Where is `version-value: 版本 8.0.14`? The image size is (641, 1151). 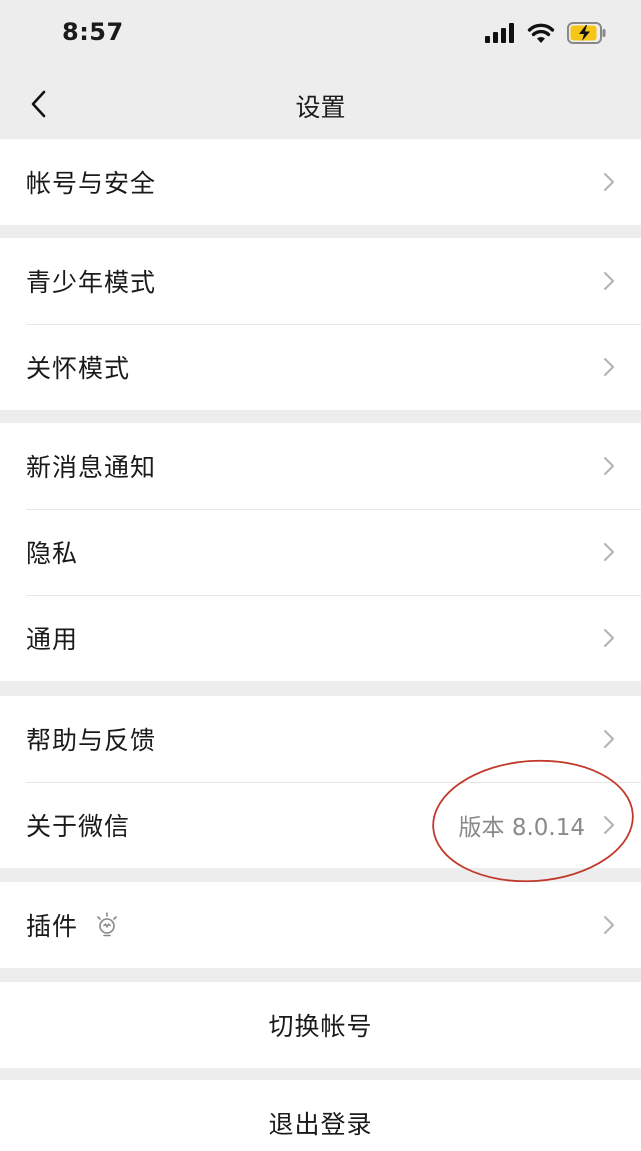 version-value: 版本 8.0.14 is located at coordinates (521, 828).